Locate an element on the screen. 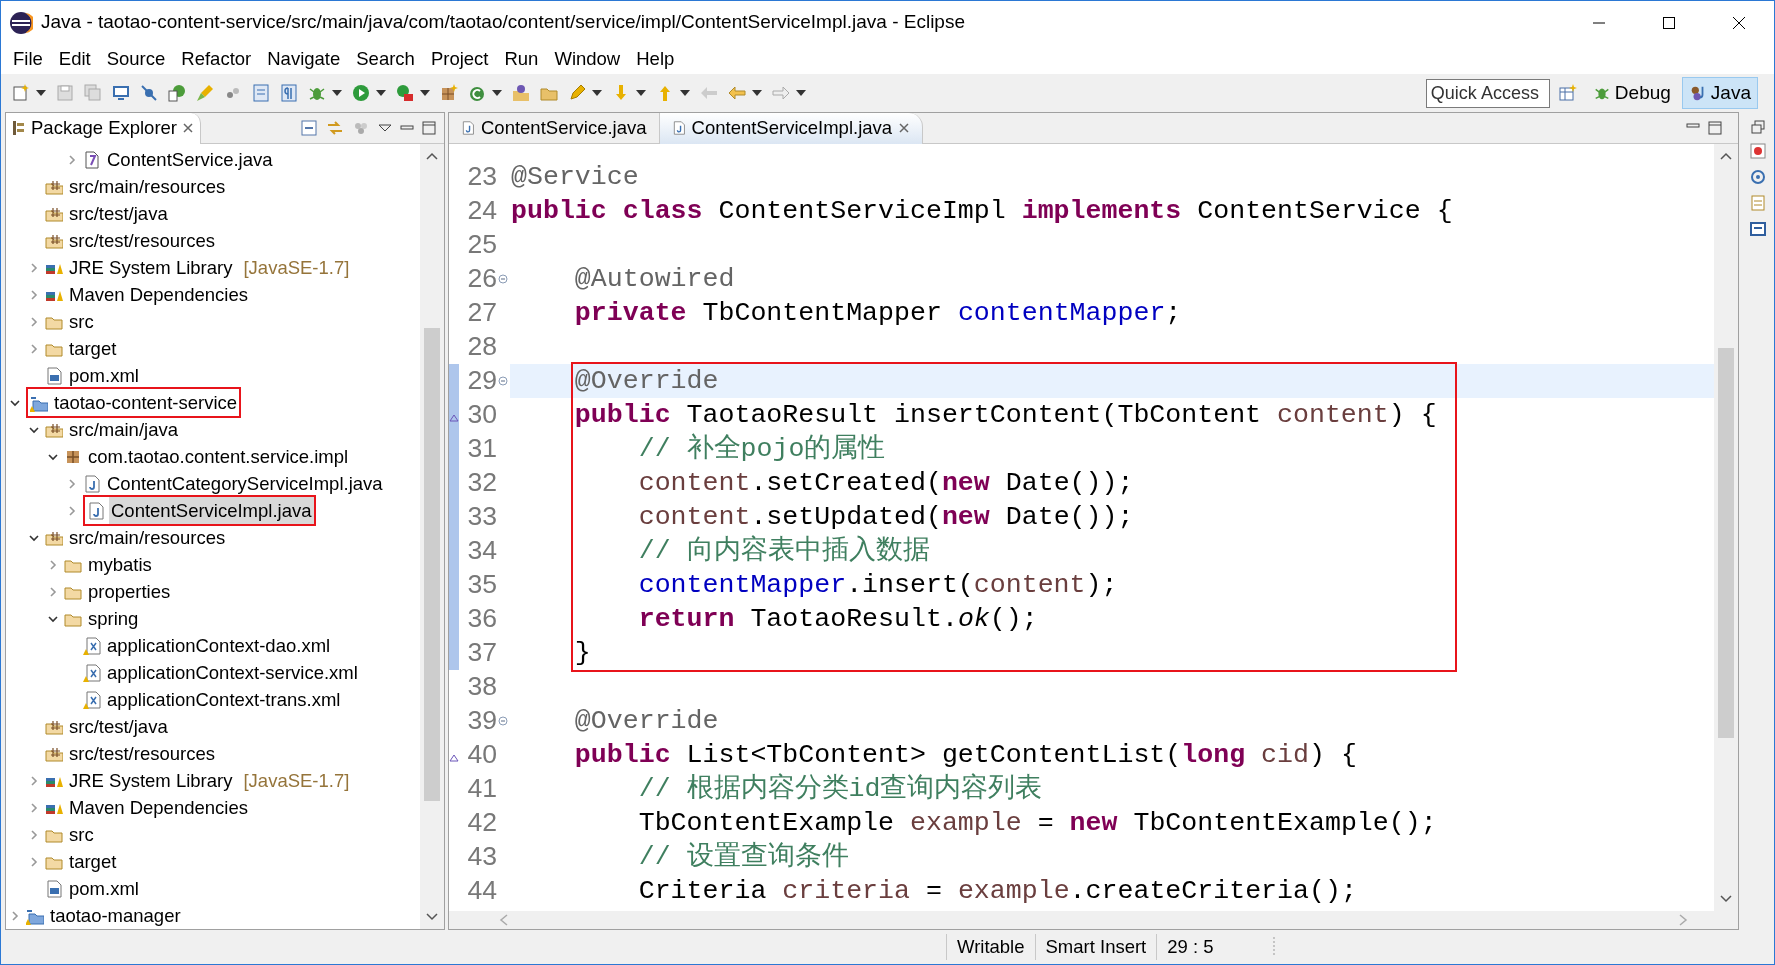 The image size is (1775, 965). menu-item: File is located at coordinates (28, 59).